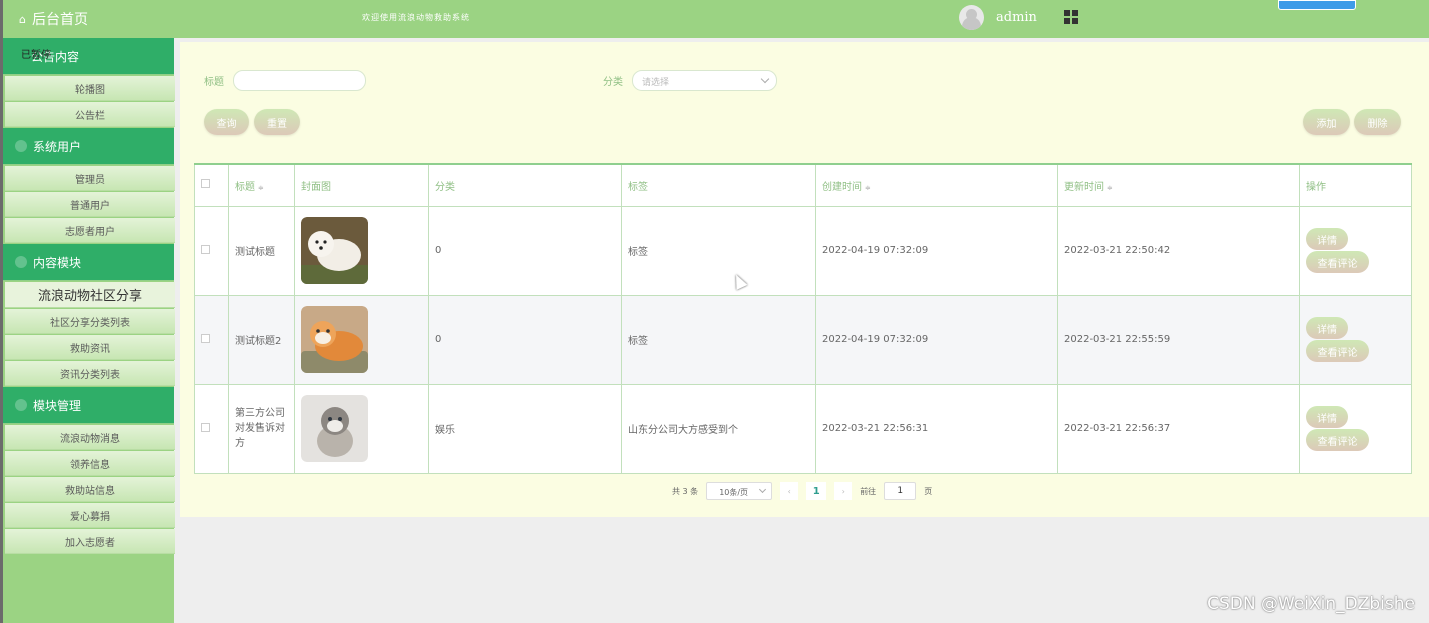  Describe the element at coordinates (261, 250) in the screenshot. I see `cell-title: 测试标题` at that location.